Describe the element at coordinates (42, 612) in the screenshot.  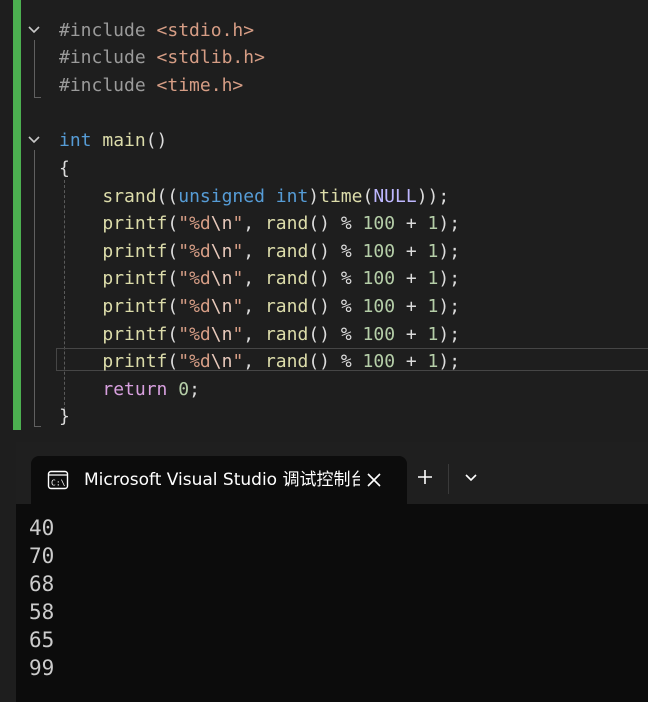
I see `output-line: 58` at that location.